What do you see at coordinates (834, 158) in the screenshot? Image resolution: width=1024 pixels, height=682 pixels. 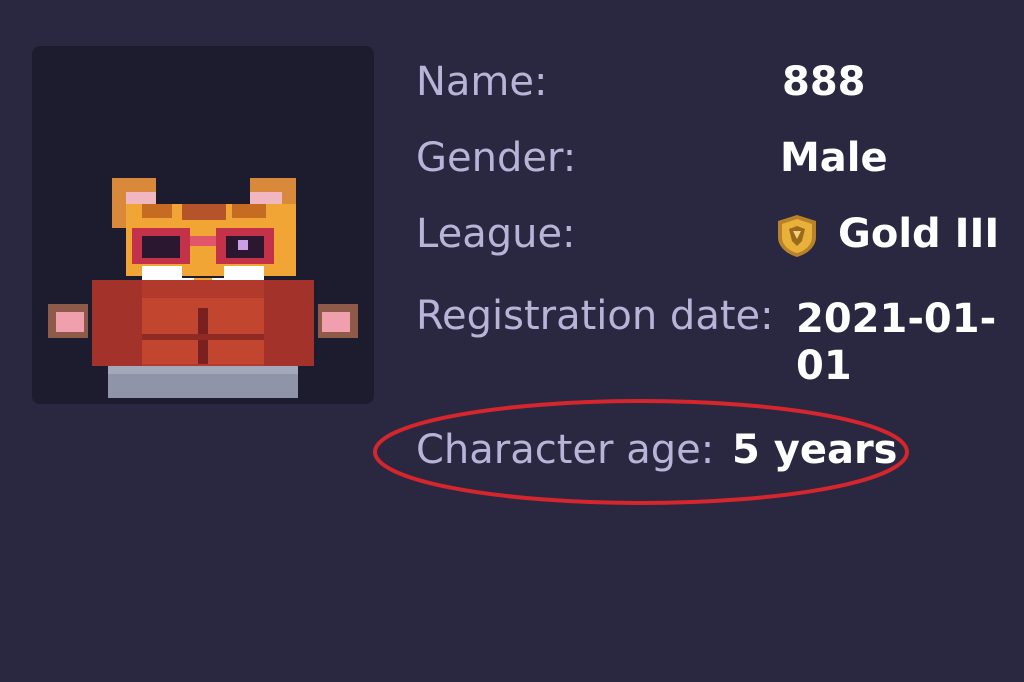 I see `gender-value: Male` at bounding box center [834, 158].